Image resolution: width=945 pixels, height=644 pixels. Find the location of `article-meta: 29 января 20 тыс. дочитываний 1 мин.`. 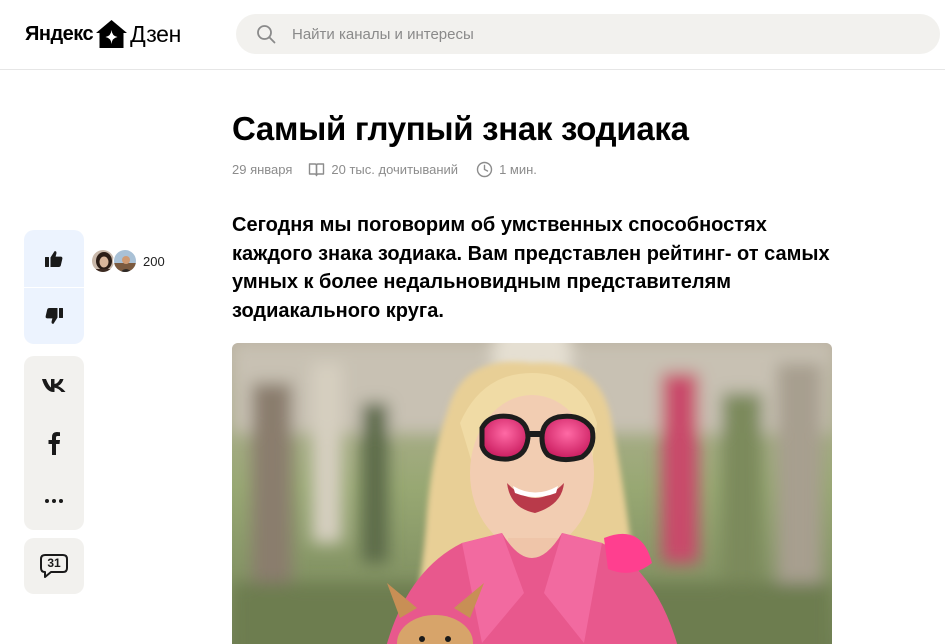

article-meta: 29 января 20 тыс. дочитываний 1 мин. is located at coordinates (384, 169).